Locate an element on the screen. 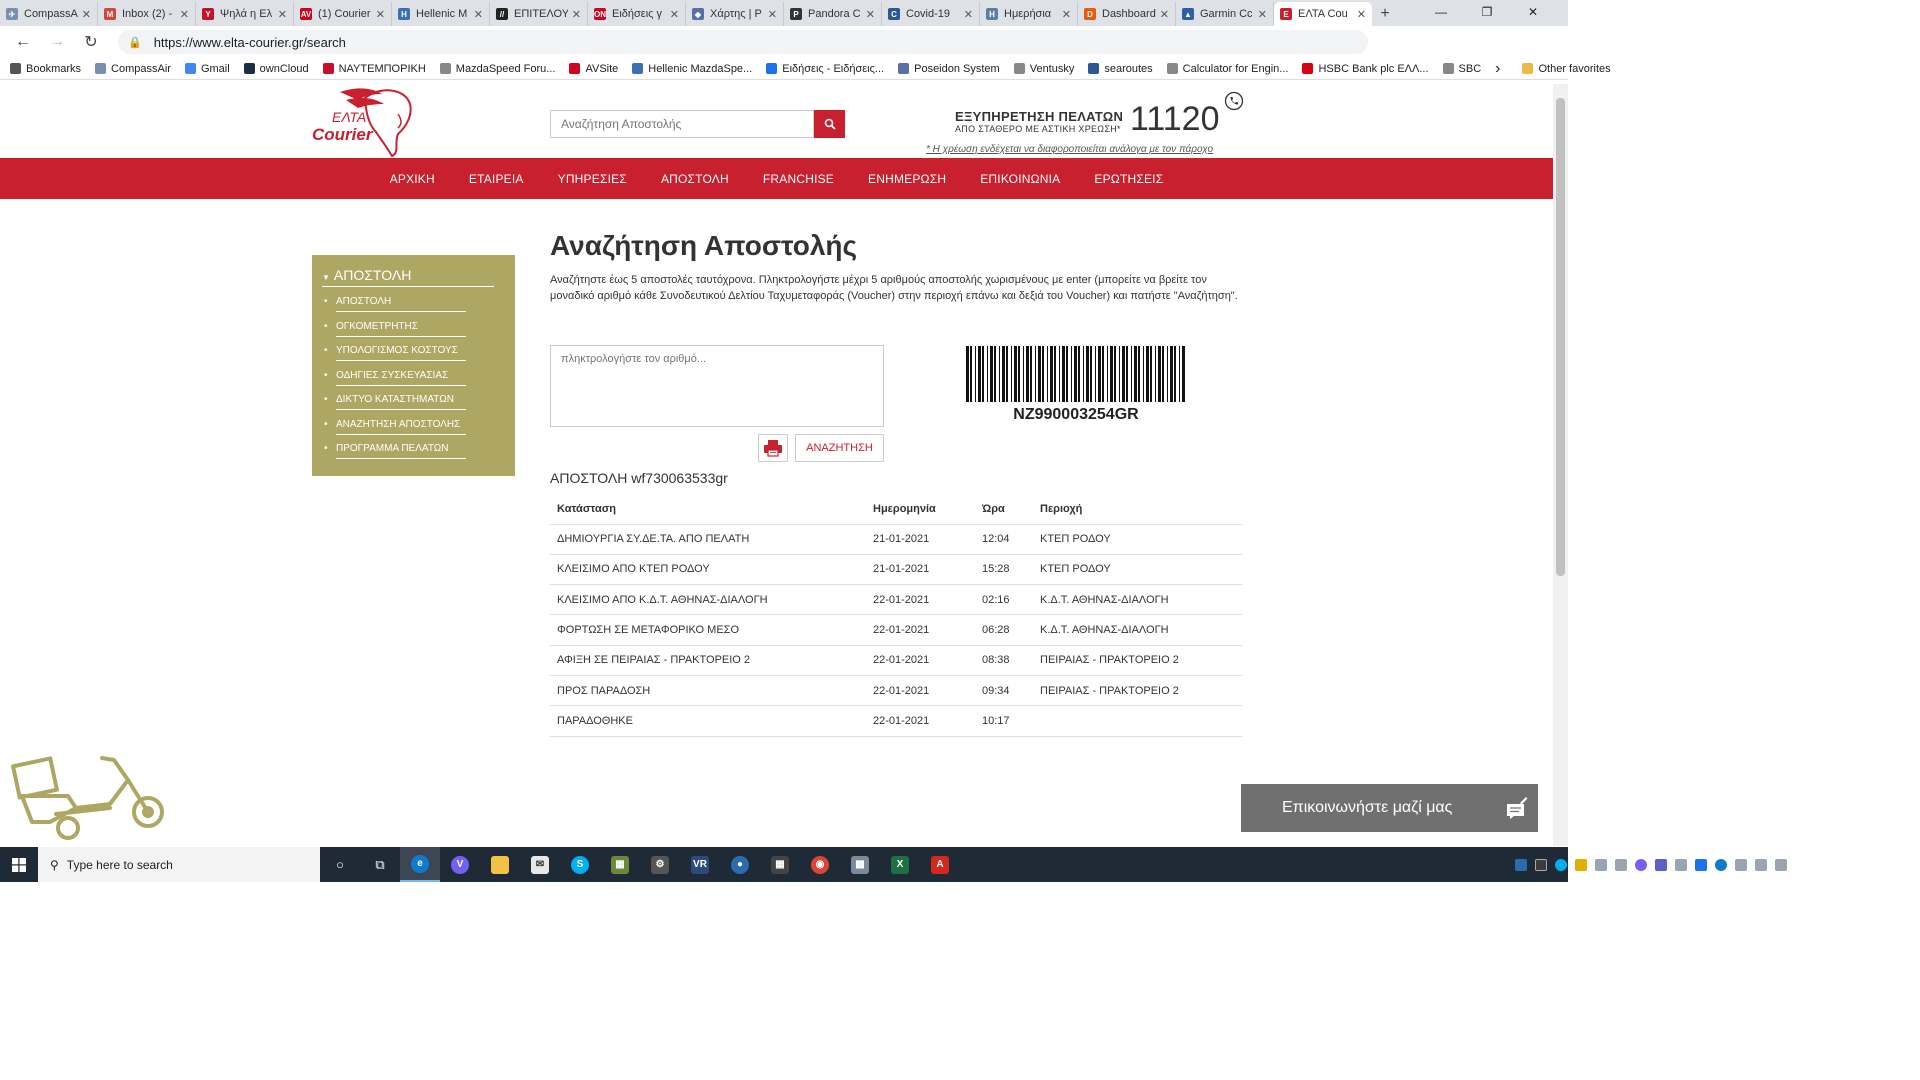  bookmark-item: Bookmarks is located at coordinates (45, 69).